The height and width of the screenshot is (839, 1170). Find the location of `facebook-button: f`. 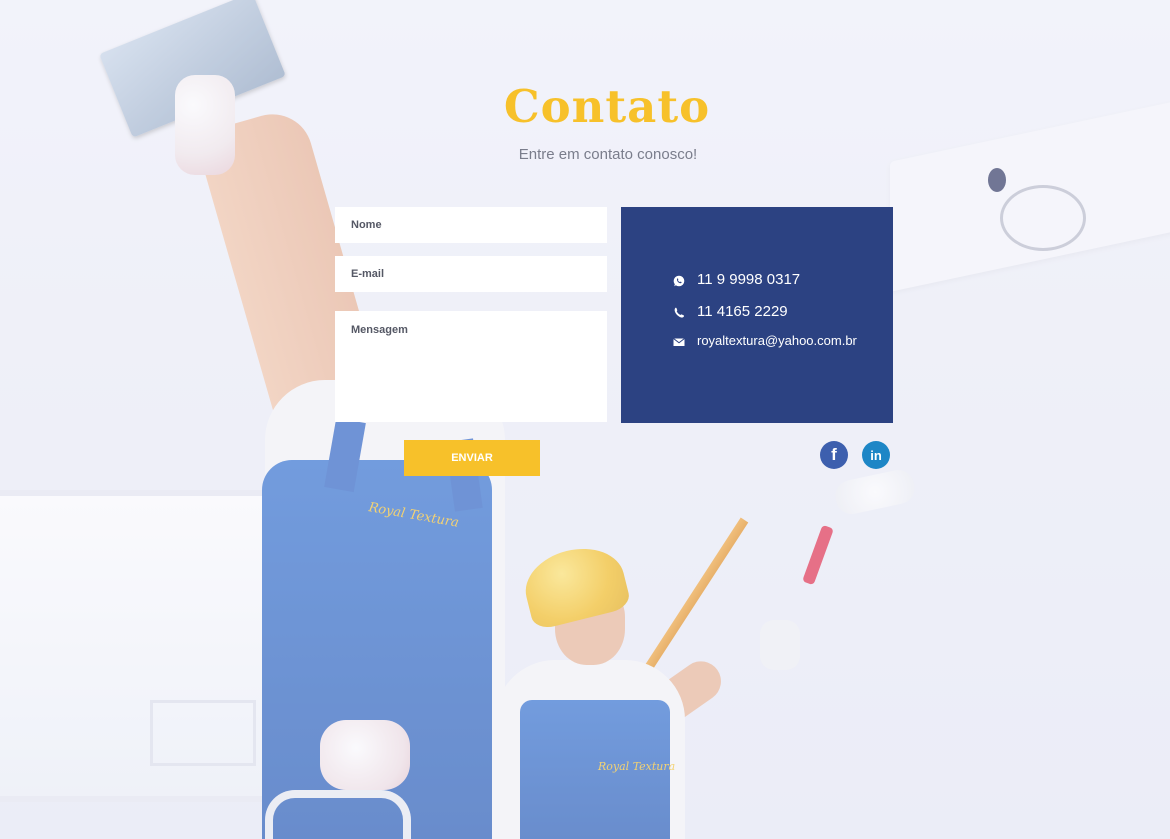

facebook-button: f is located at coordinates (834, 455).